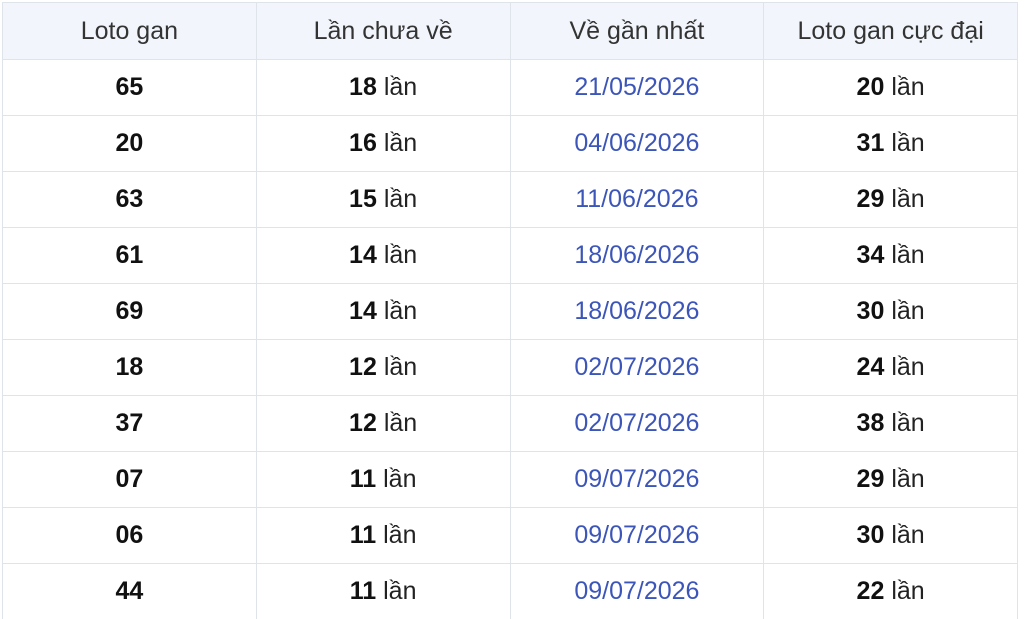  I want to click on table-row: 07 11 lần 09/07/2026 29 lần, so click(510, 479).